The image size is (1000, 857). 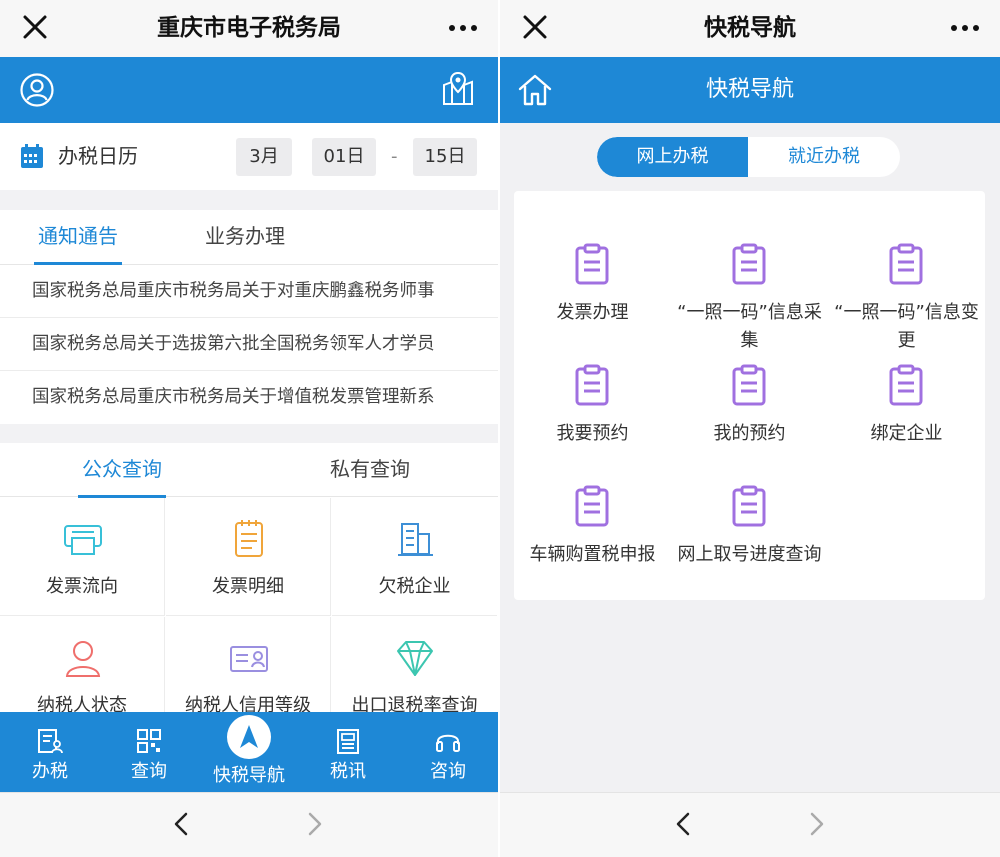 What do you see at coordinates (592, 554) in the screenshot?
I see `nav-item-label: 车辆购置税申报` at bounding box center [592, 554].